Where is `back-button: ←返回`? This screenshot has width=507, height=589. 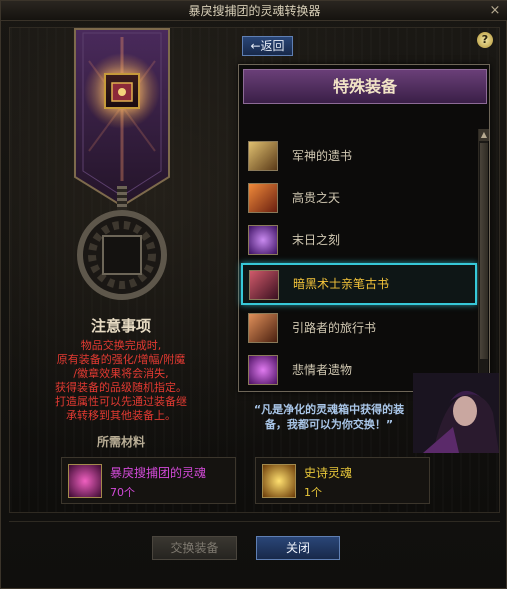 back-button: ←返回 is located at coordinates (267, 46).